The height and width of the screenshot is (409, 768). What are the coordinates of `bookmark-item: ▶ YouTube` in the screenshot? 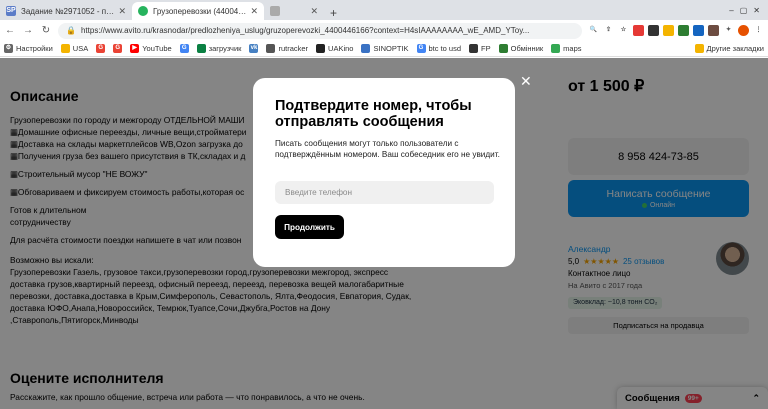 It's located at (151, 48).